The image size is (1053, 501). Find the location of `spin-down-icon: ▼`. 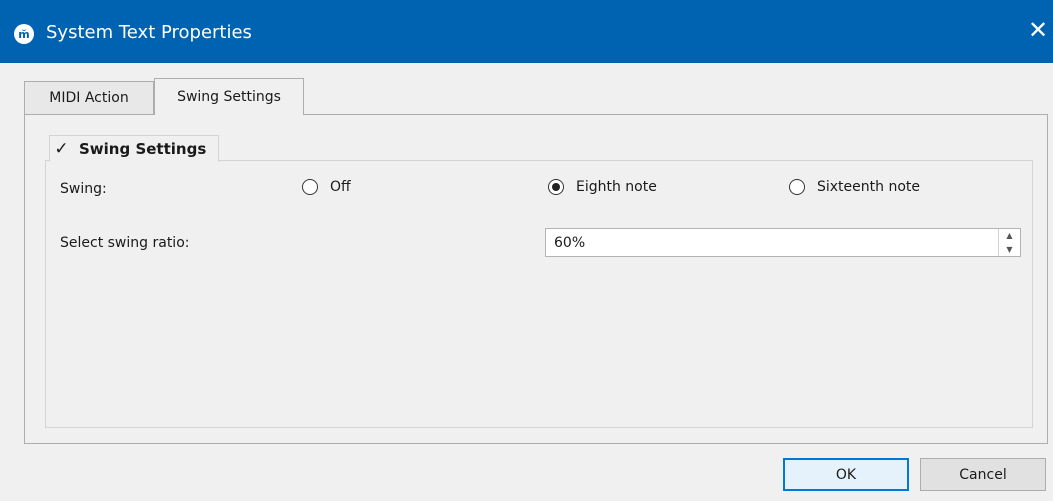

spin-down-icon: ▼ is located at coordinates (1009, 250).